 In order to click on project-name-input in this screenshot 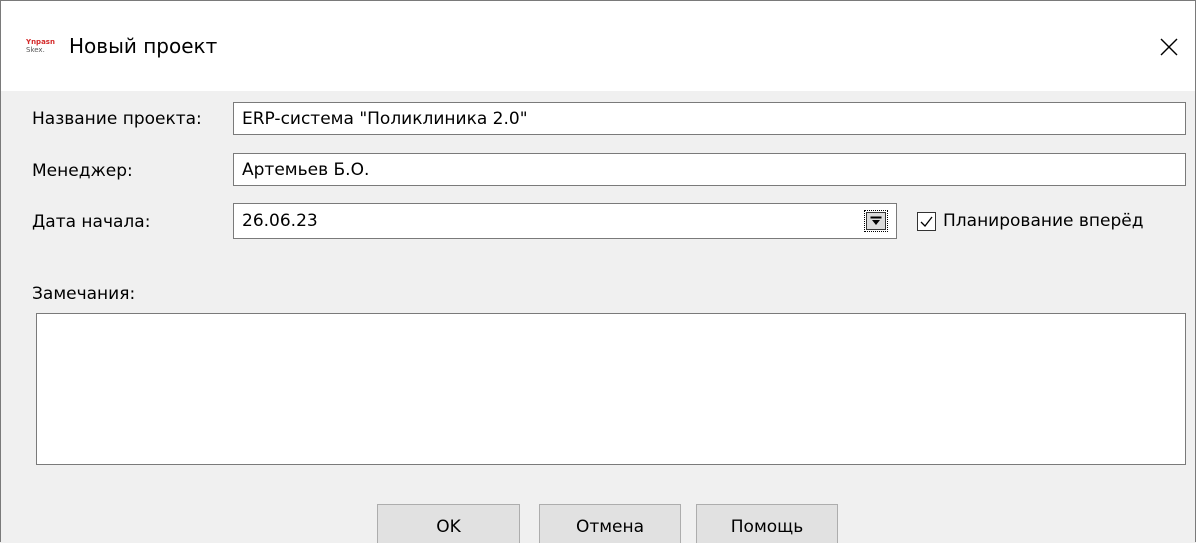, I will do `click(709, 118)`.